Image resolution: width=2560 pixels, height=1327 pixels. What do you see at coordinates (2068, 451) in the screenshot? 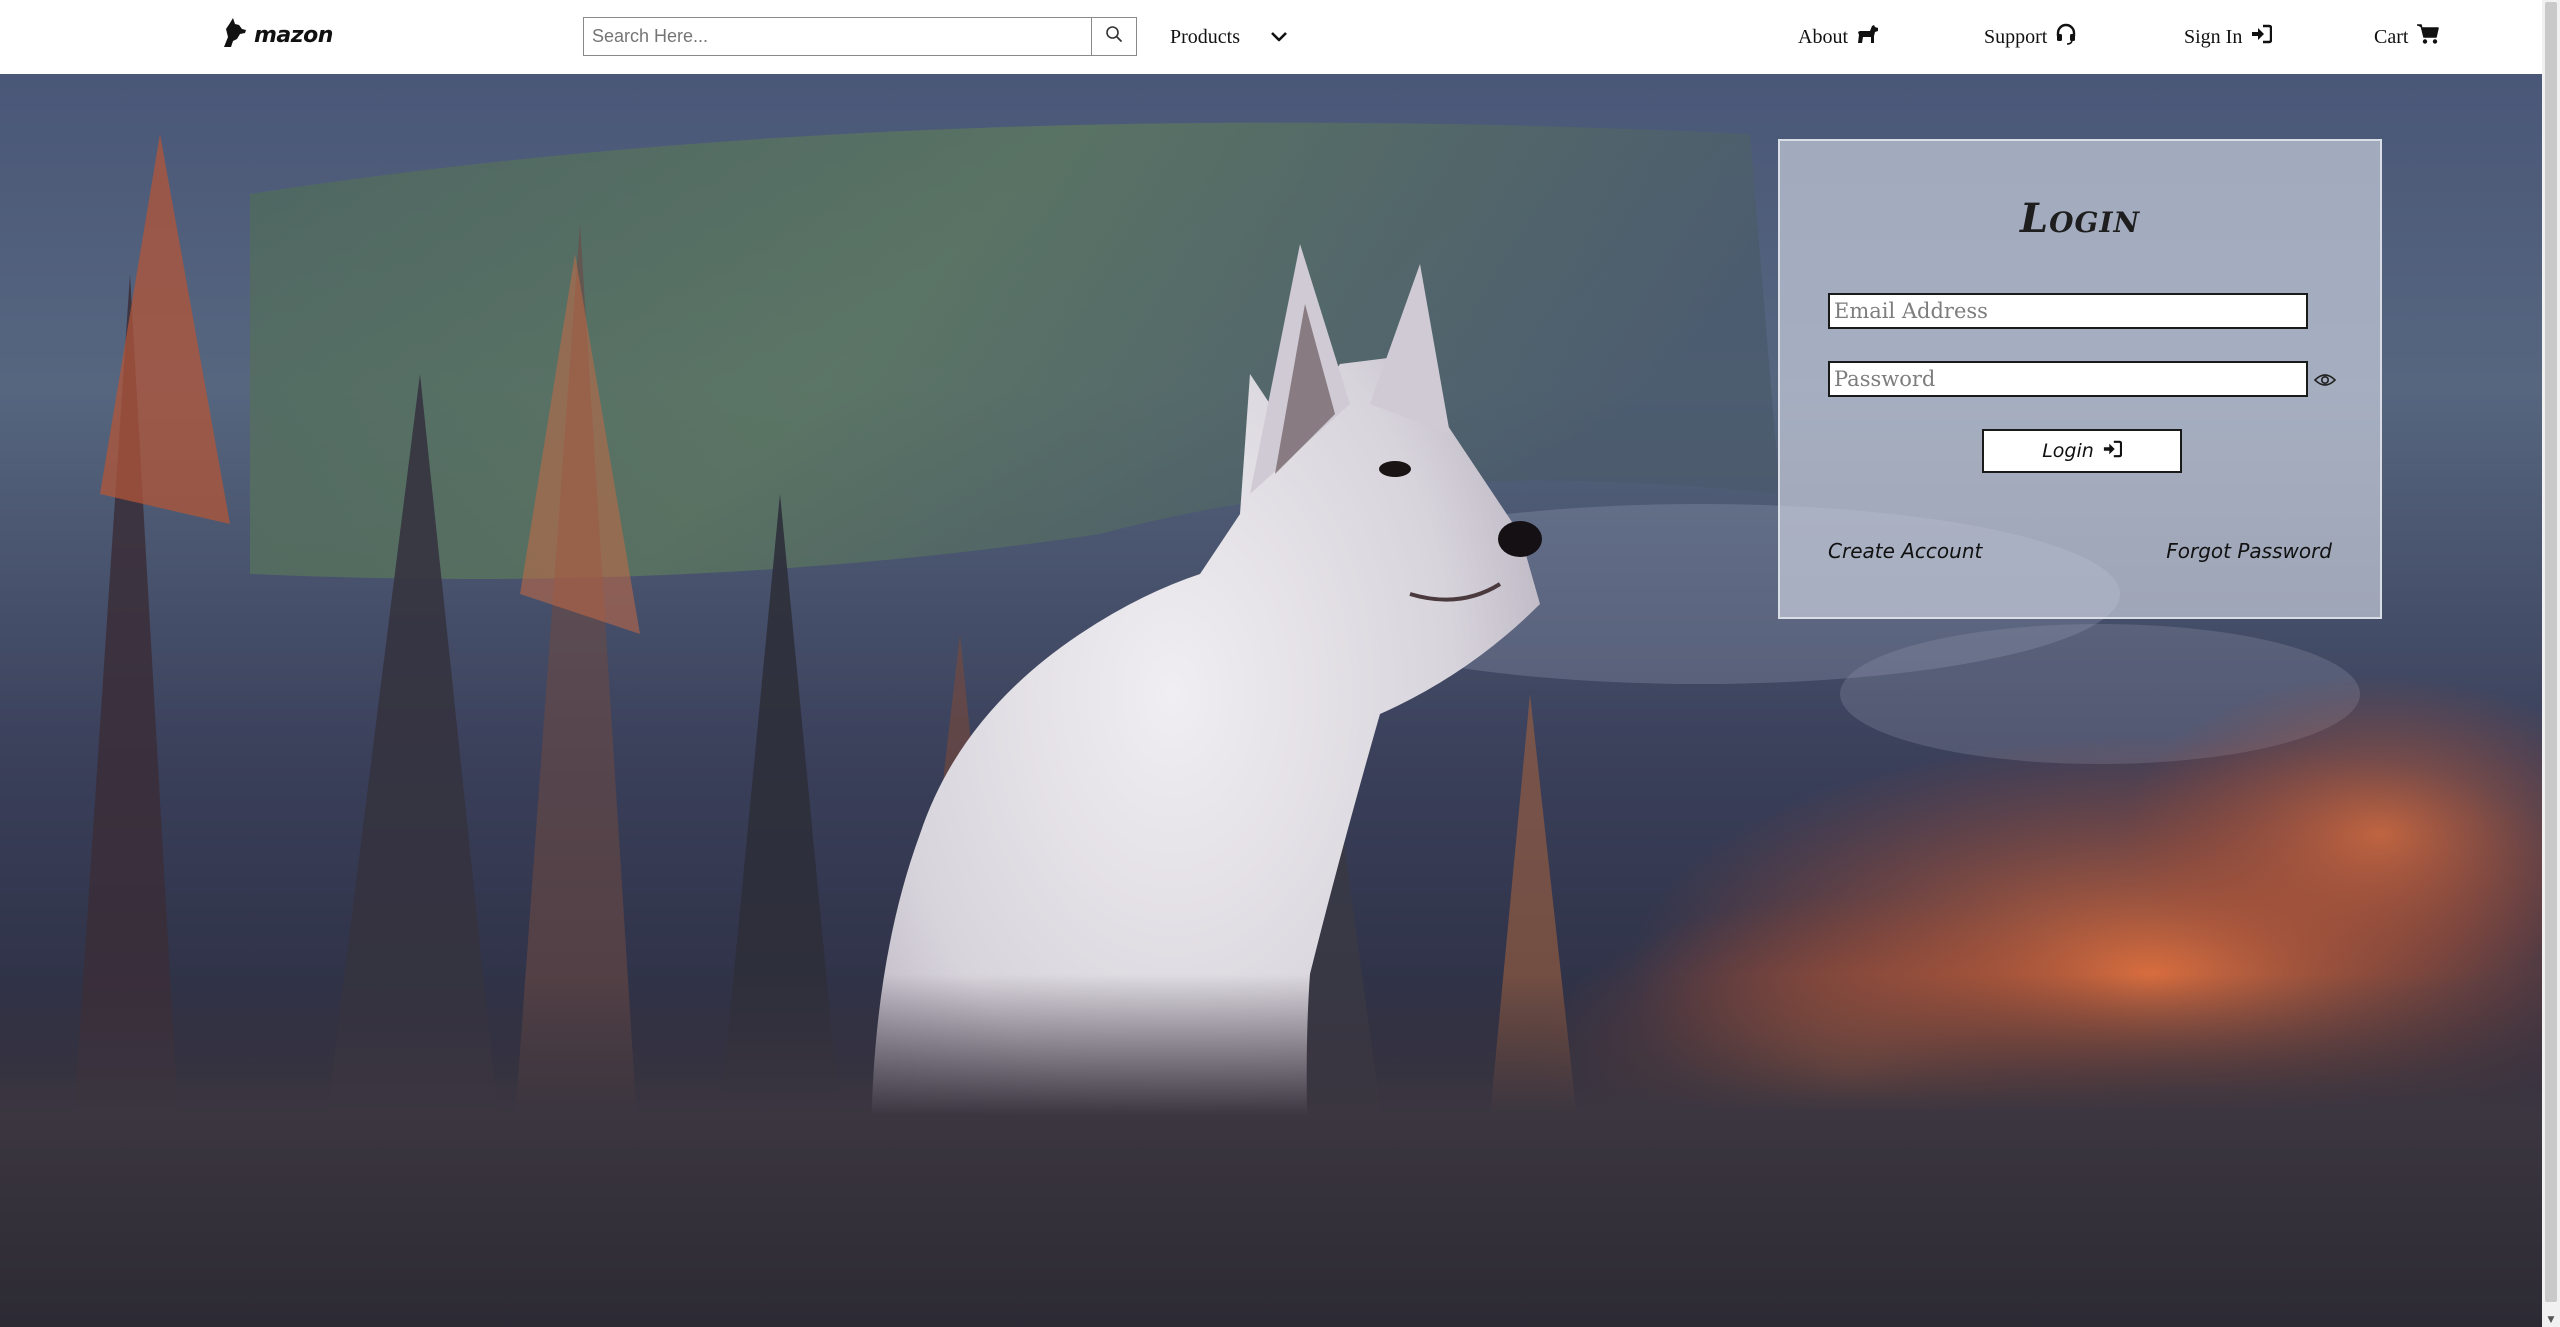
I see `login-button-label: Login` at bounding box center [2068, 451].